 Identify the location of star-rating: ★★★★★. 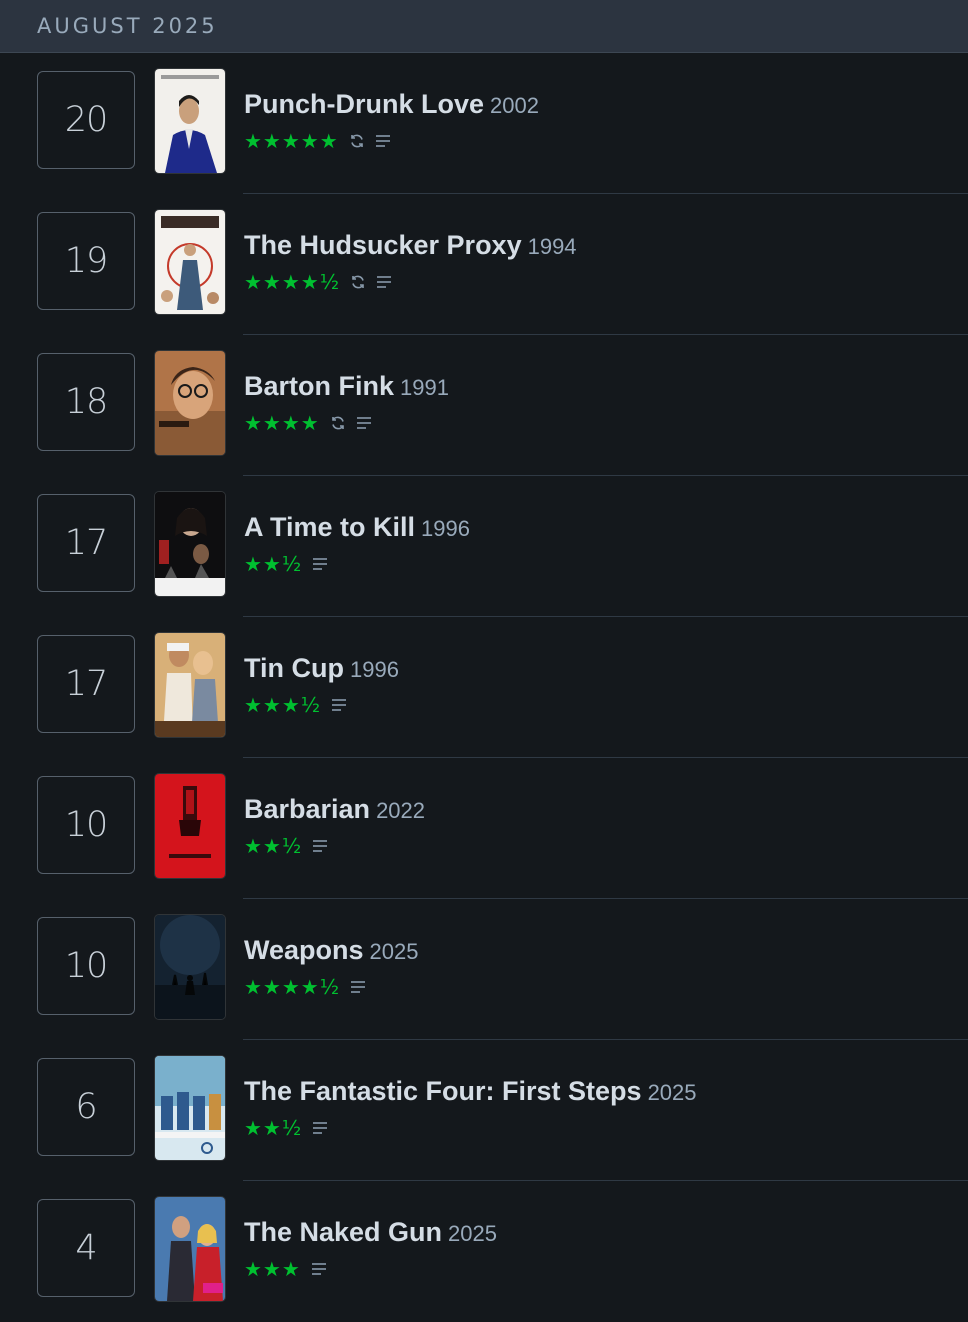
(291, 141).